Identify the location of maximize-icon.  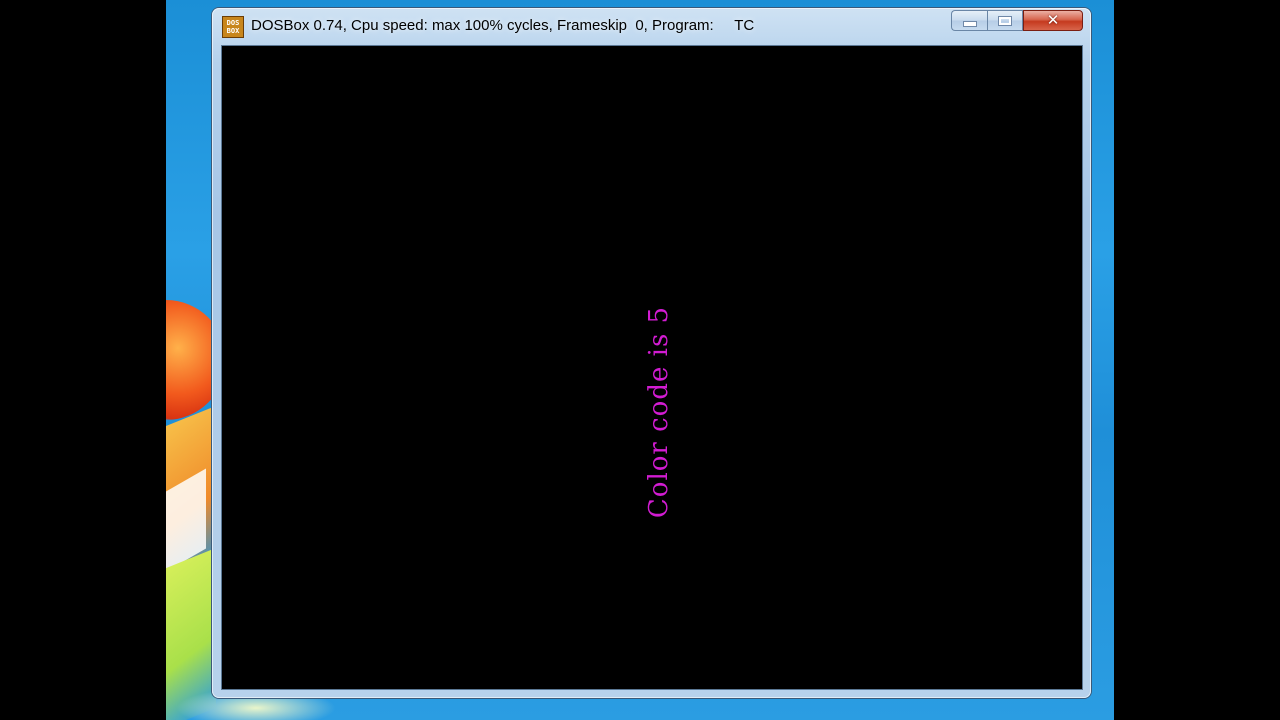
(1005, 20).